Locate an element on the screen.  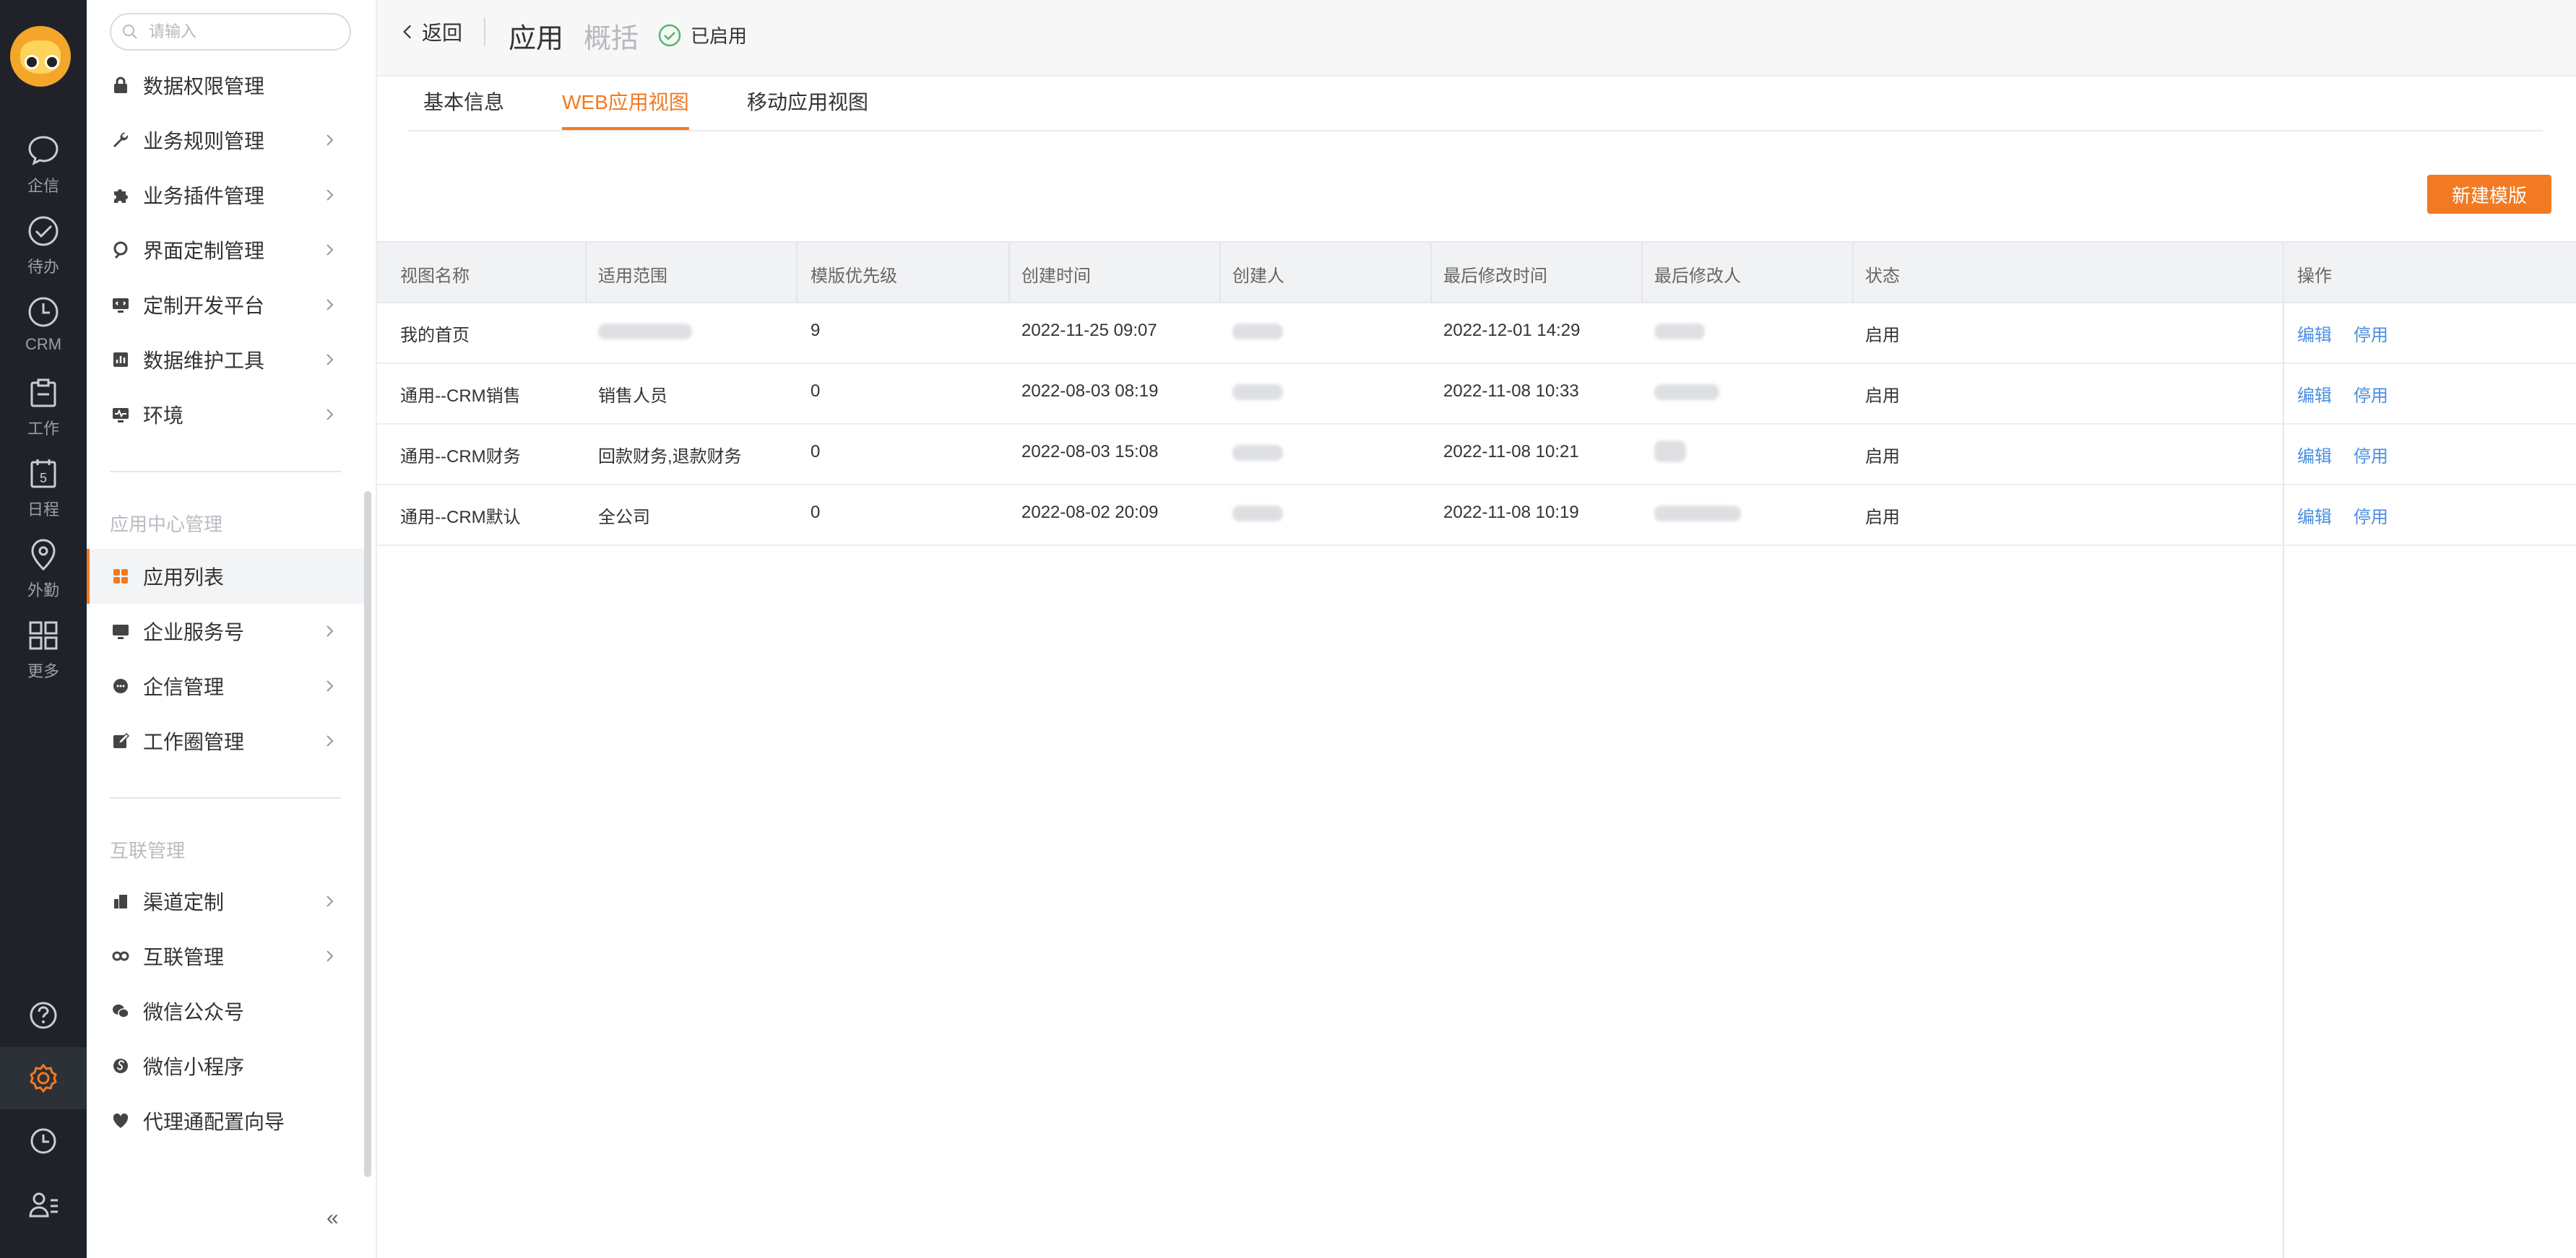
avatar is located at coordinates (41, 56).